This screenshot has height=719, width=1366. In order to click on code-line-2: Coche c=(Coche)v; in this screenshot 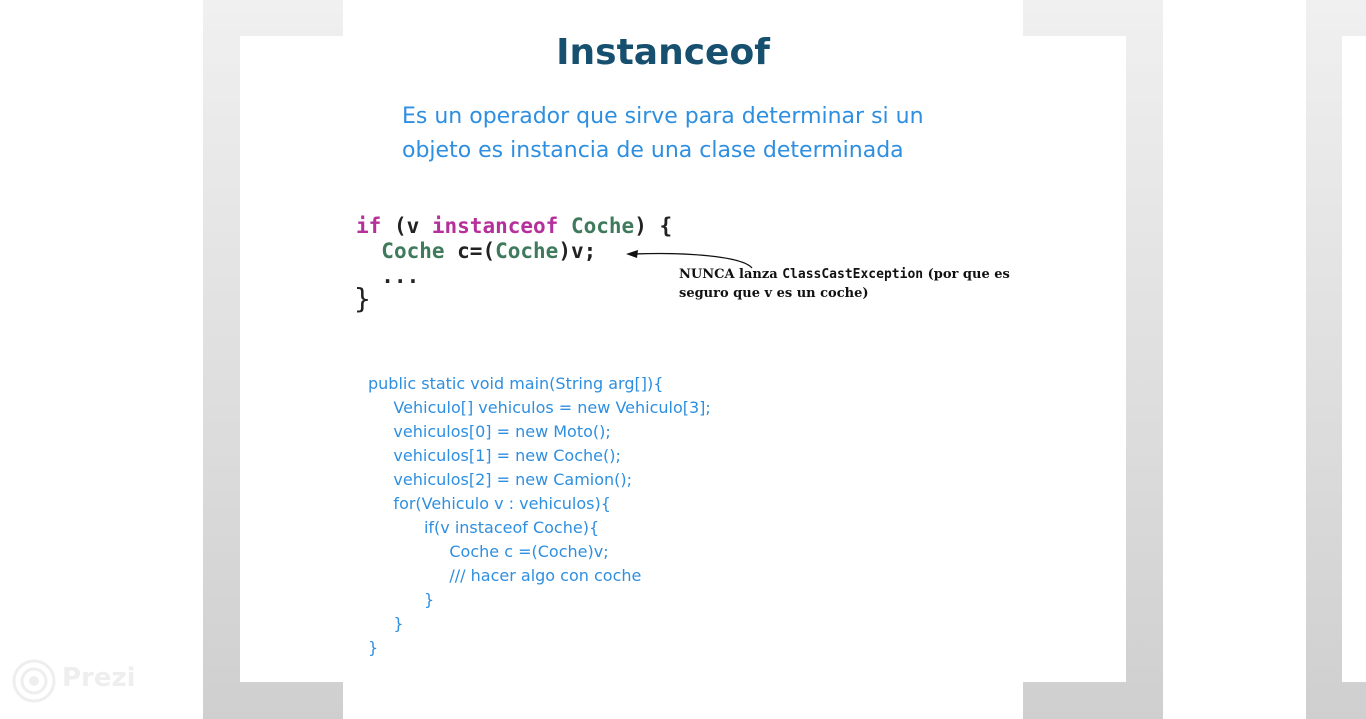, I will do `click(476, 251)`.